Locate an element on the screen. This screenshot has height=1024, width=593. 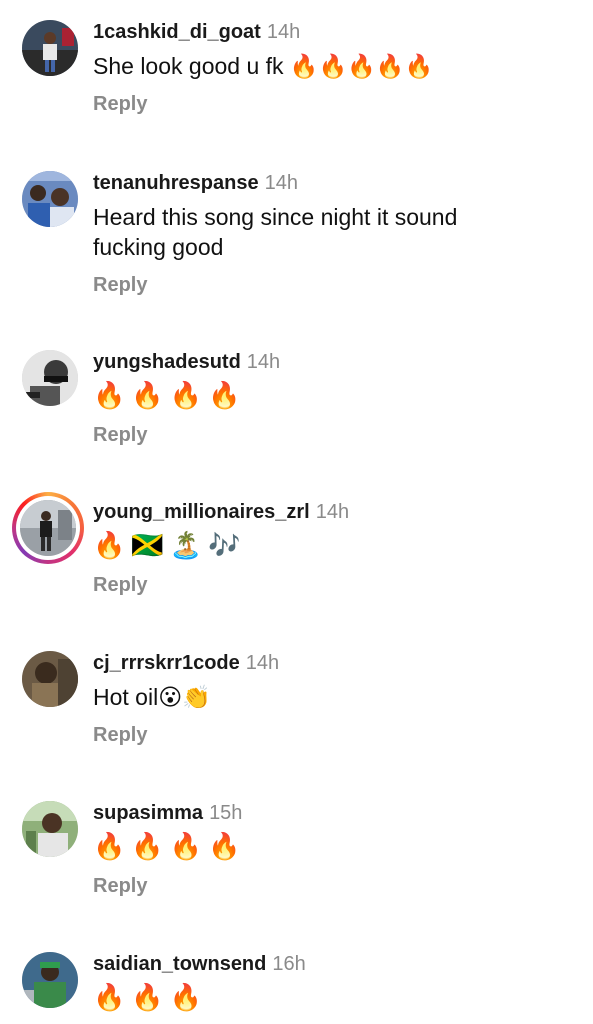
comment-meta: saidian_townsend 16h is located at coordinates (333, 964).